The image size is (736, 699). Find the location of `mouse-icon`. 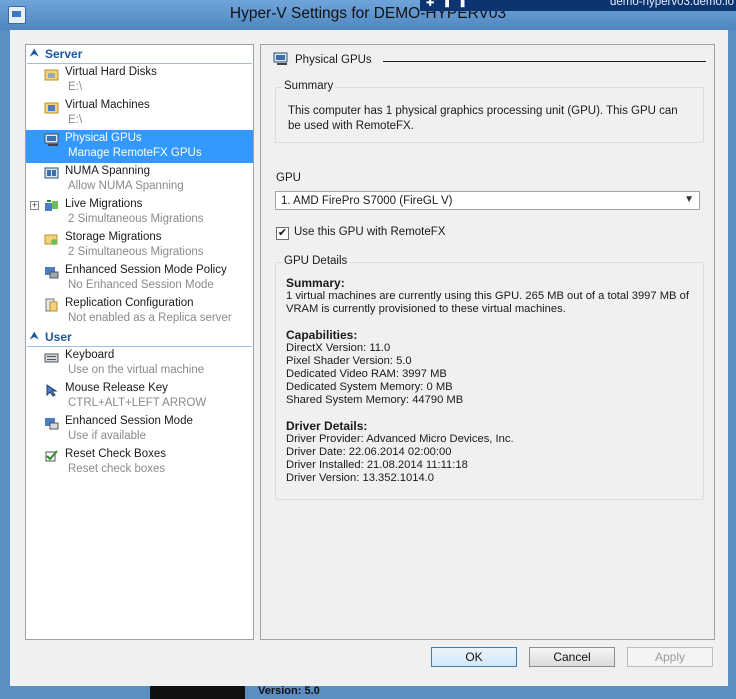

mouse-icon is located at coordinates (52, 390).